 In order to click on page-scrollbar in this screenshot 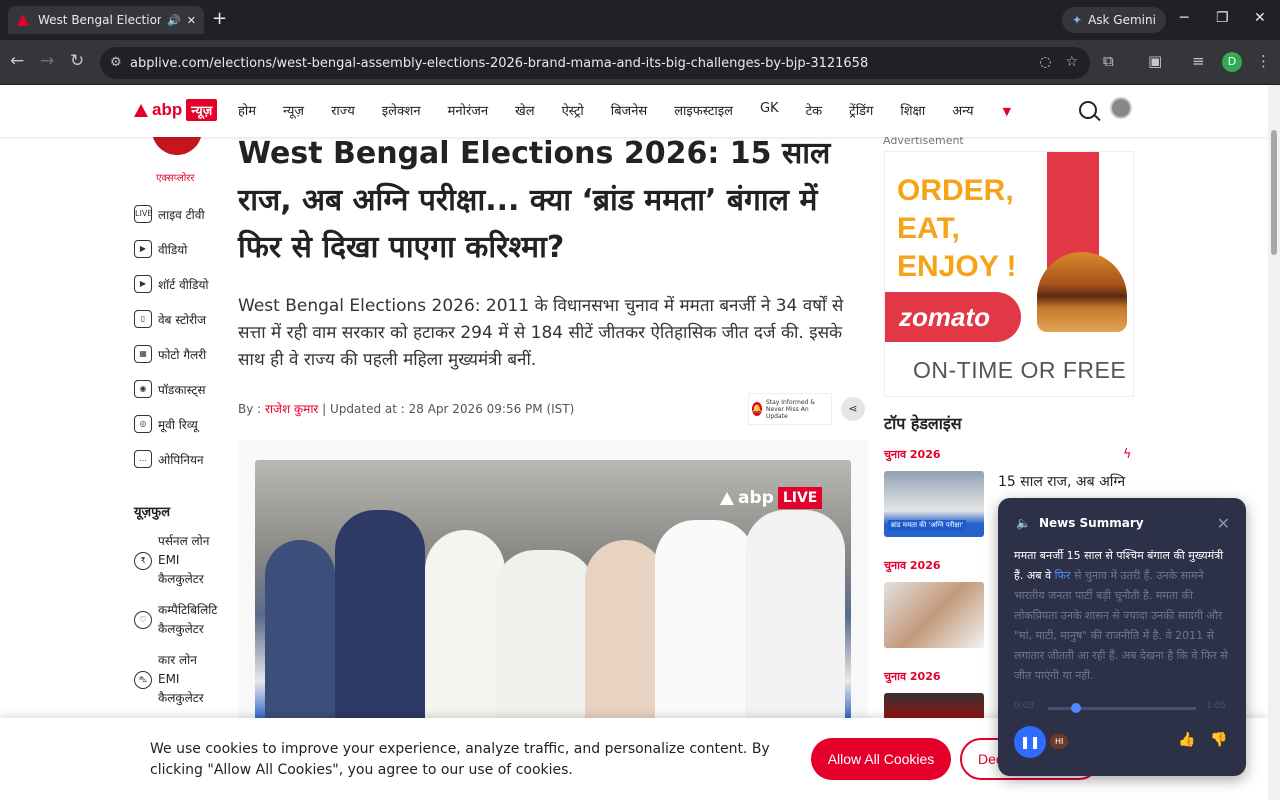, I will do `click(1274, 442)`.